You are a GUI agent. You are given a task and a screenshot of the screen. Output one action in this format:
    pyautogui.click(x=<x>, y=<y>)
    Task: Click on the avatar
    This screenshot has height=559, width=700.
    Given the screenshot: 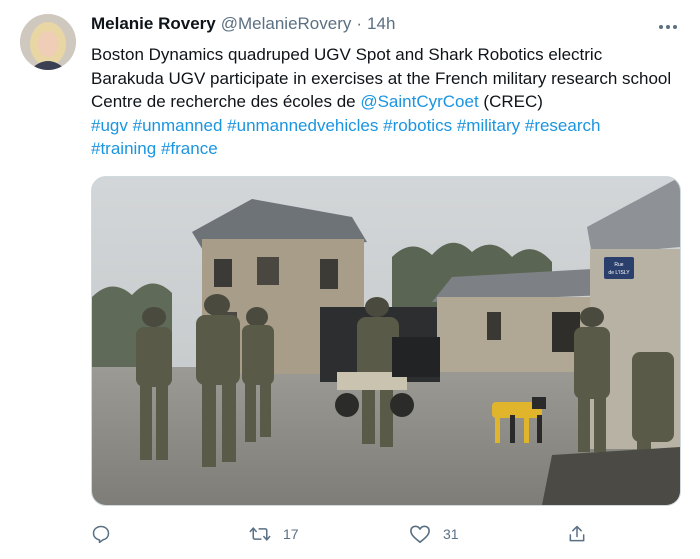 What is the action you would take?
    pyautogui.click(x=48, y=42)
    